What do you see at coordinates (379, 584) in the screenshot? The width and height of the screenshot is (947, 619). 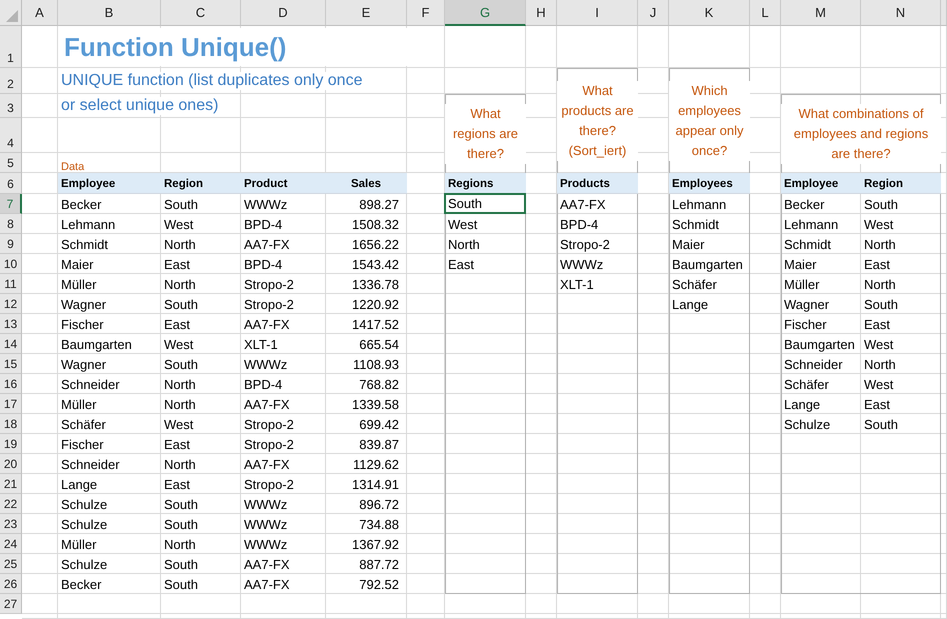 I see `table-cell-text: 792.52` at bounding box center [379, 584].